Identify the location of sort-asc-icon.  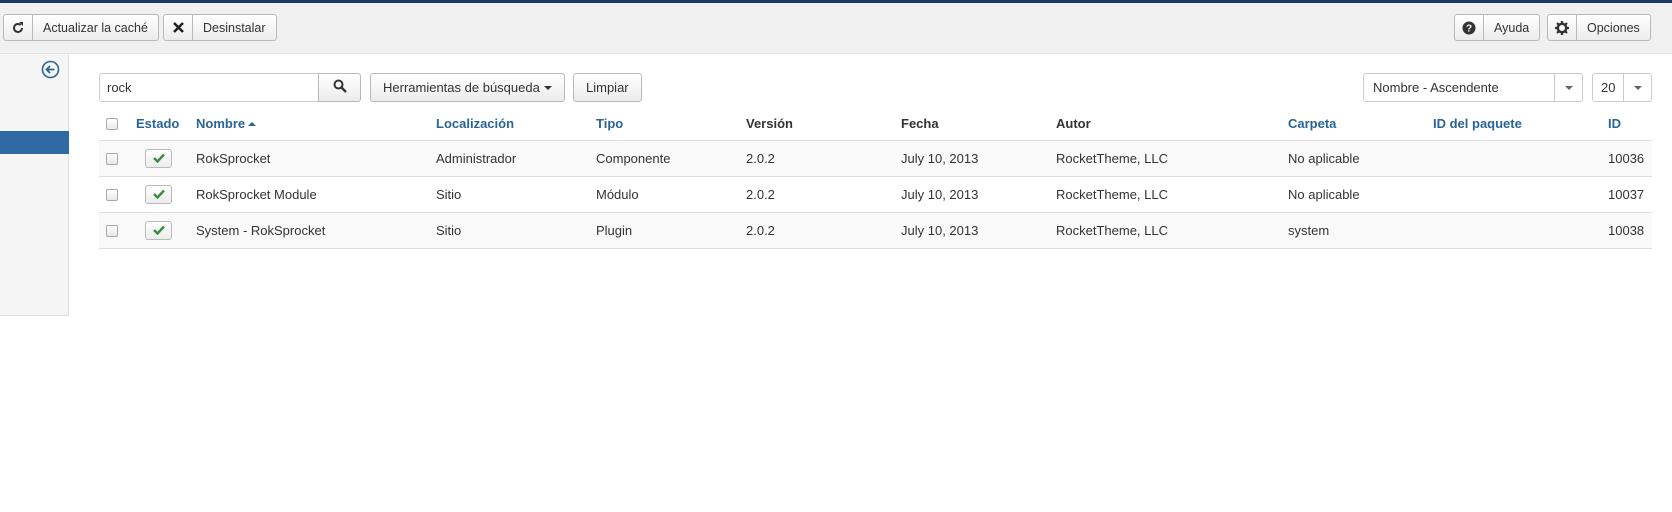
(252, 123).